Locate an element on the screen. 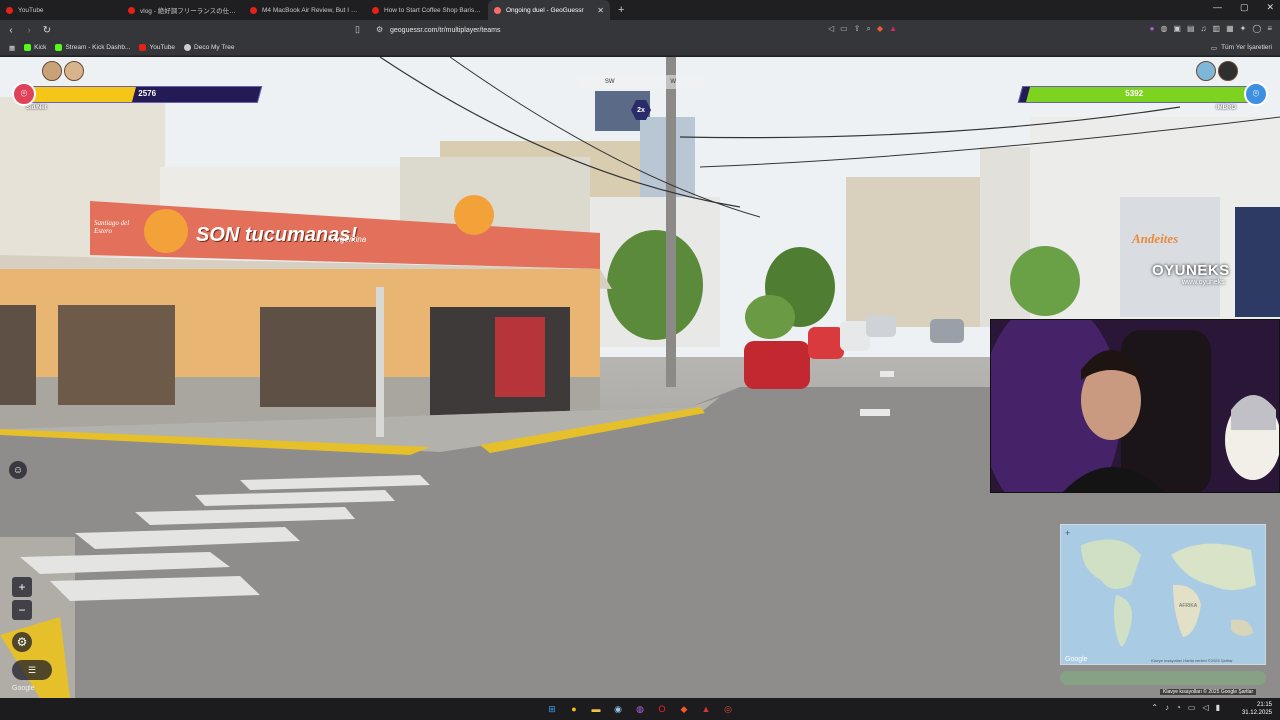 This screenshot has height=720, width=1280. clock-date: 31.12.2025 is located at coordinates (1256, 713).